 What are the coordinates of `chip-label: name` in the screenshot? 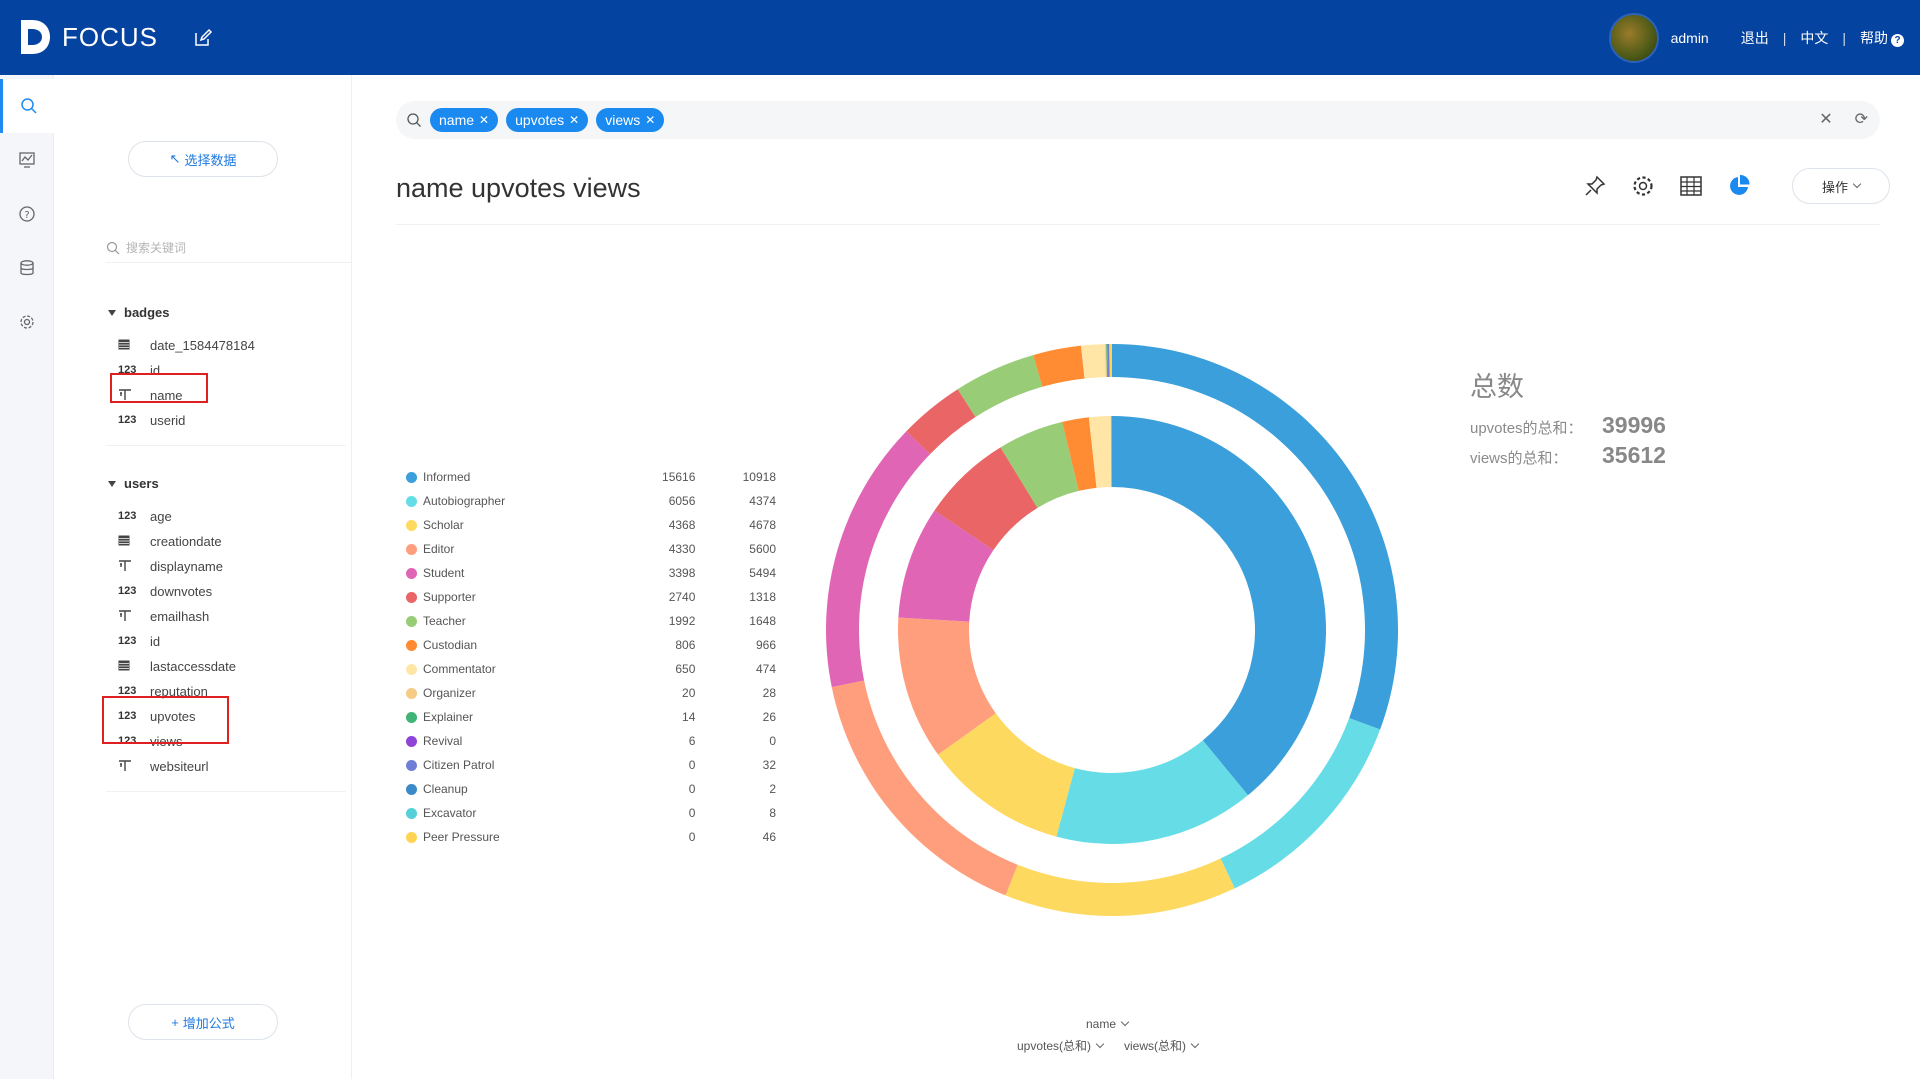 It's located at (457, 120).